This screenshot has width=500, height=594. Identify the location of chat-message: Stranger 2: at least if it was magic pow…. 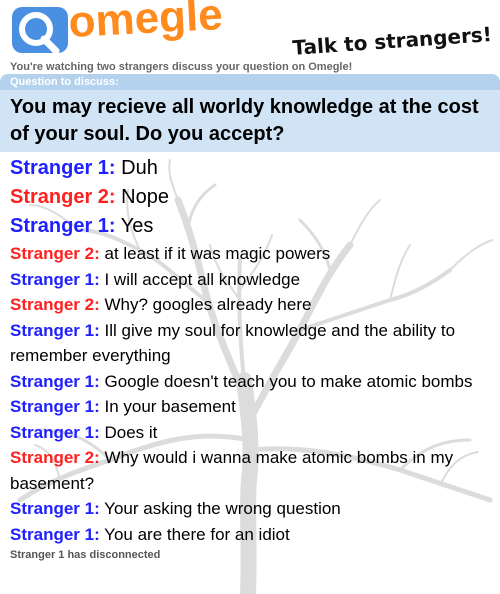
(250, 254).